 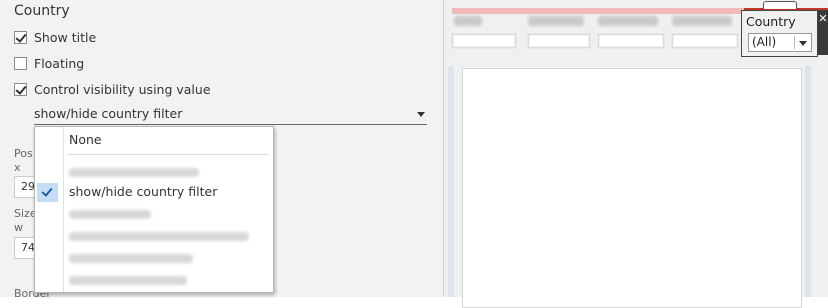 I want to click on menu-item-label: show/hide country filter, so click(x=143, y=191).